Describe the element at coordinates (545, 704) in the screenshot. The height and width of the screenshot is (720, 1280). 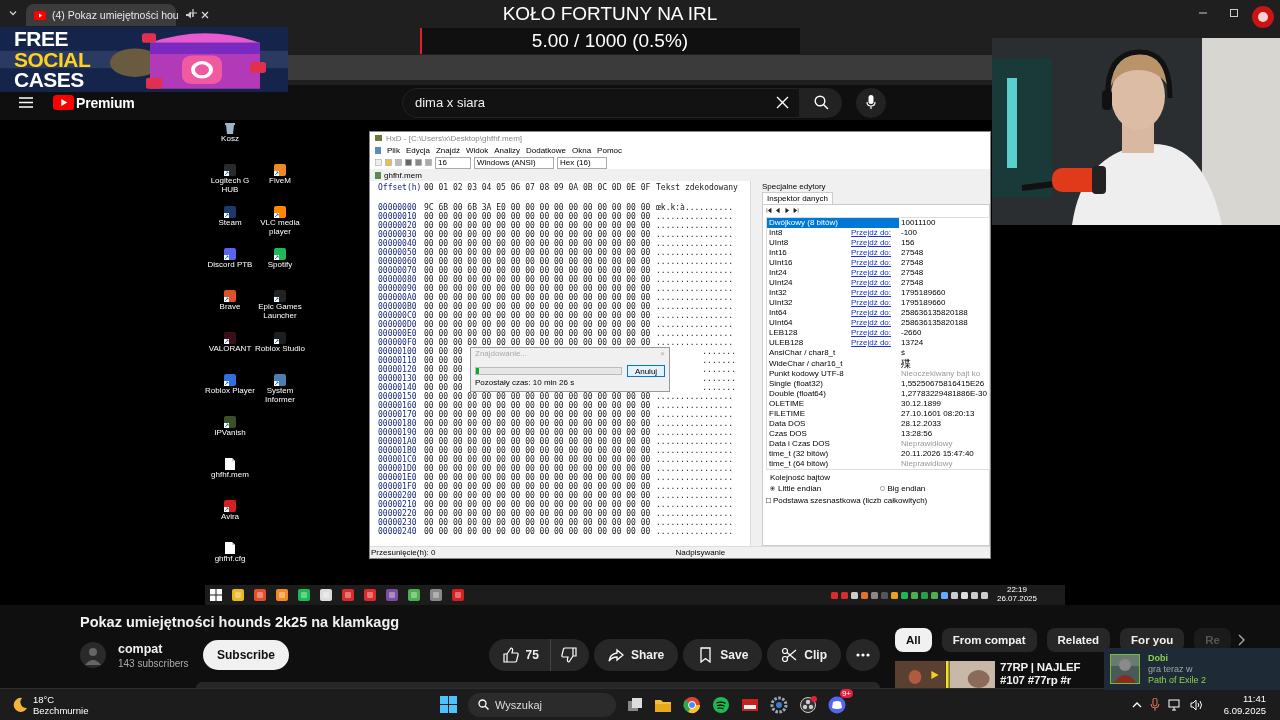
I see `search-input: Wyszukaj` at that location.